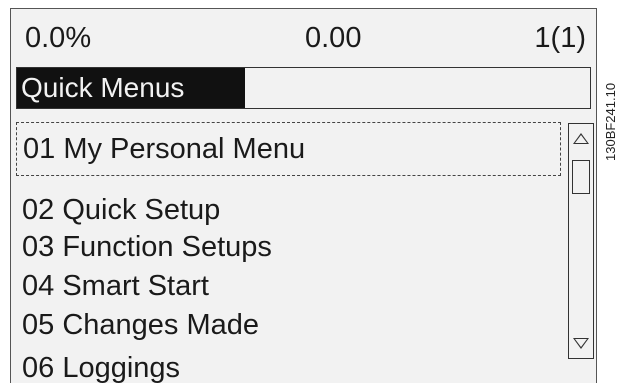 The width and height of the screenshot is (621, 387). Describe the element at coordinates (288, 247) in the screenshot. I see `menu-item-function-setups: 03 Function Setups` at that location.